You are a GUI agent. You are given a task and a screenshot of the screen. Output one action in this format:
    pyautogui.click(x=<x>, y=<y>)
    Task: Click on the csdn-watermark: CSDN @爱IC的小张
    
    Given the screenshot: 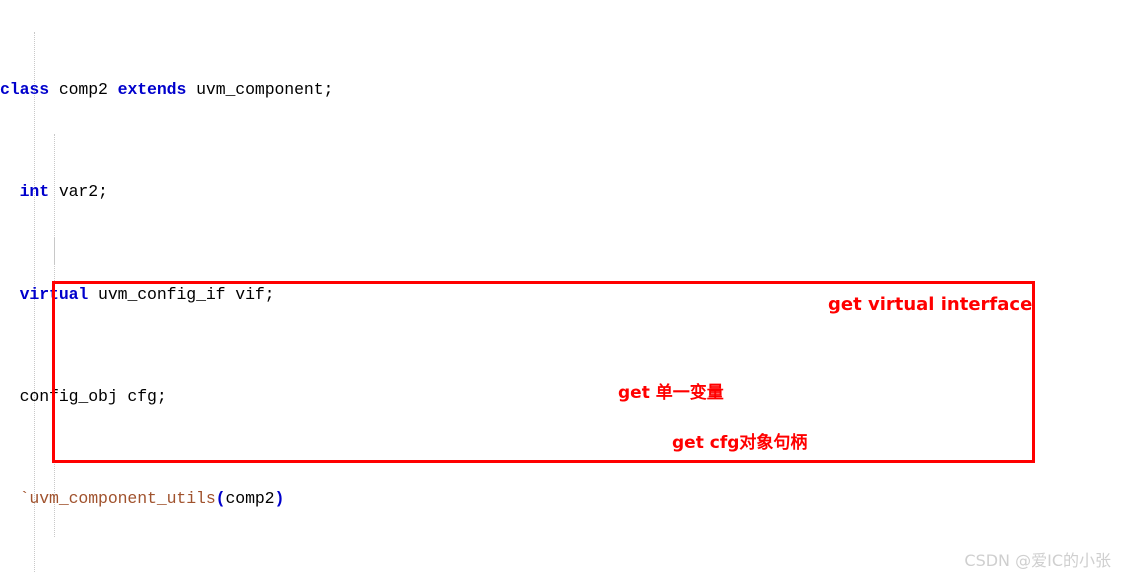 What is the action you would take?
    pyautogui.click(x=1037, y=560)
    